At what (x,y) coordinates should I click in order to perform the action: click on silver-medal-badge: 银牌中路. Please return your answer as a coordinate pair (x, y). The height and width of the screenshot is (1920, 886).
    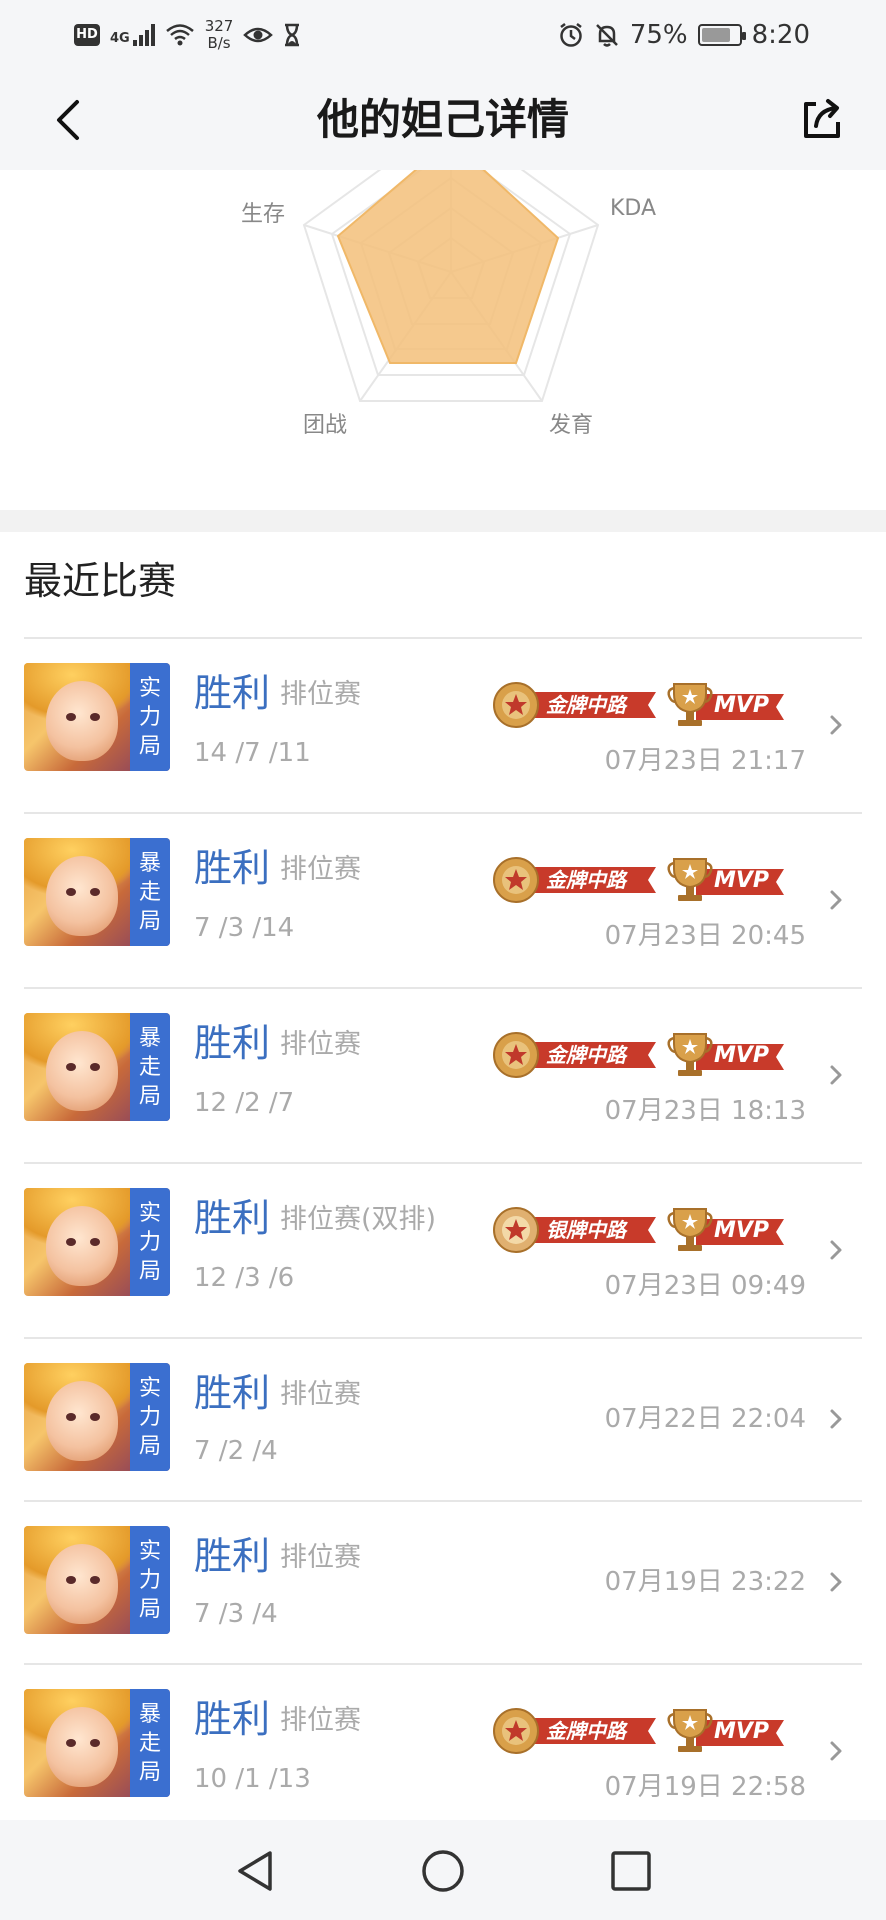
    Looking at the image, I should click on (575, 1230).